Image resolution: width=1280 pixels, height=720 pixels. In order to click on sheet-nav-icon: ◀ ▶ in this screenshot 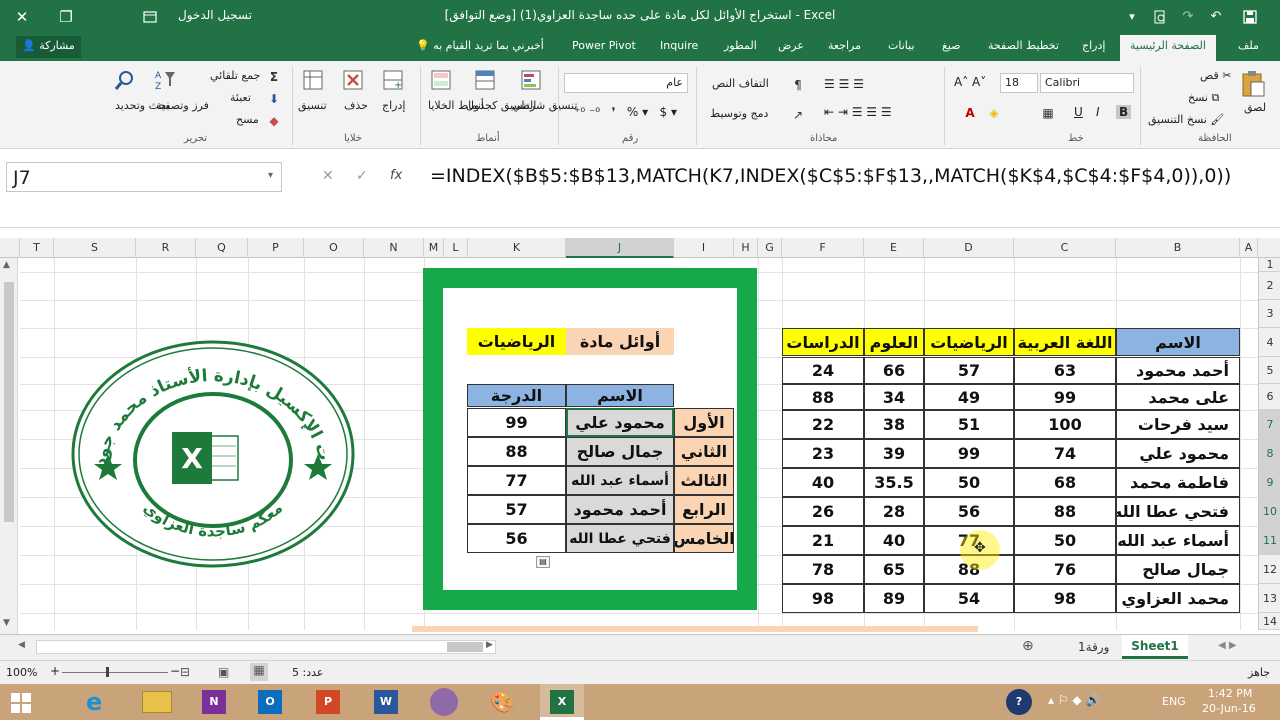, I will do `click(1227, 645)`.